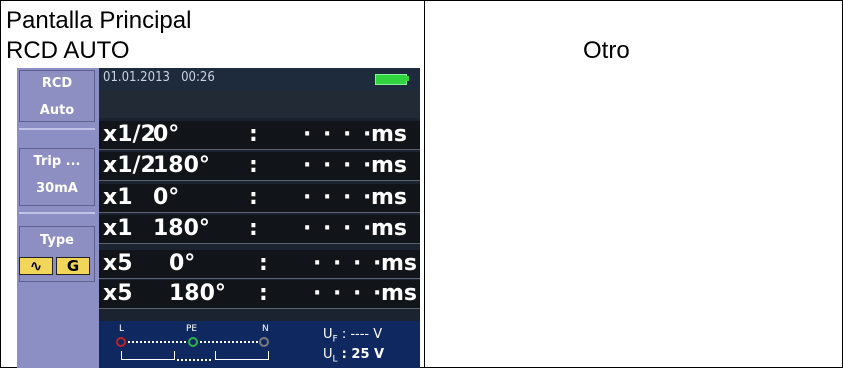 This screenshot has width=843, height=368. What do you see at coordinates (242, 355) in the screenshot?
I see `bracket-right` at bounding box center [242, 355].